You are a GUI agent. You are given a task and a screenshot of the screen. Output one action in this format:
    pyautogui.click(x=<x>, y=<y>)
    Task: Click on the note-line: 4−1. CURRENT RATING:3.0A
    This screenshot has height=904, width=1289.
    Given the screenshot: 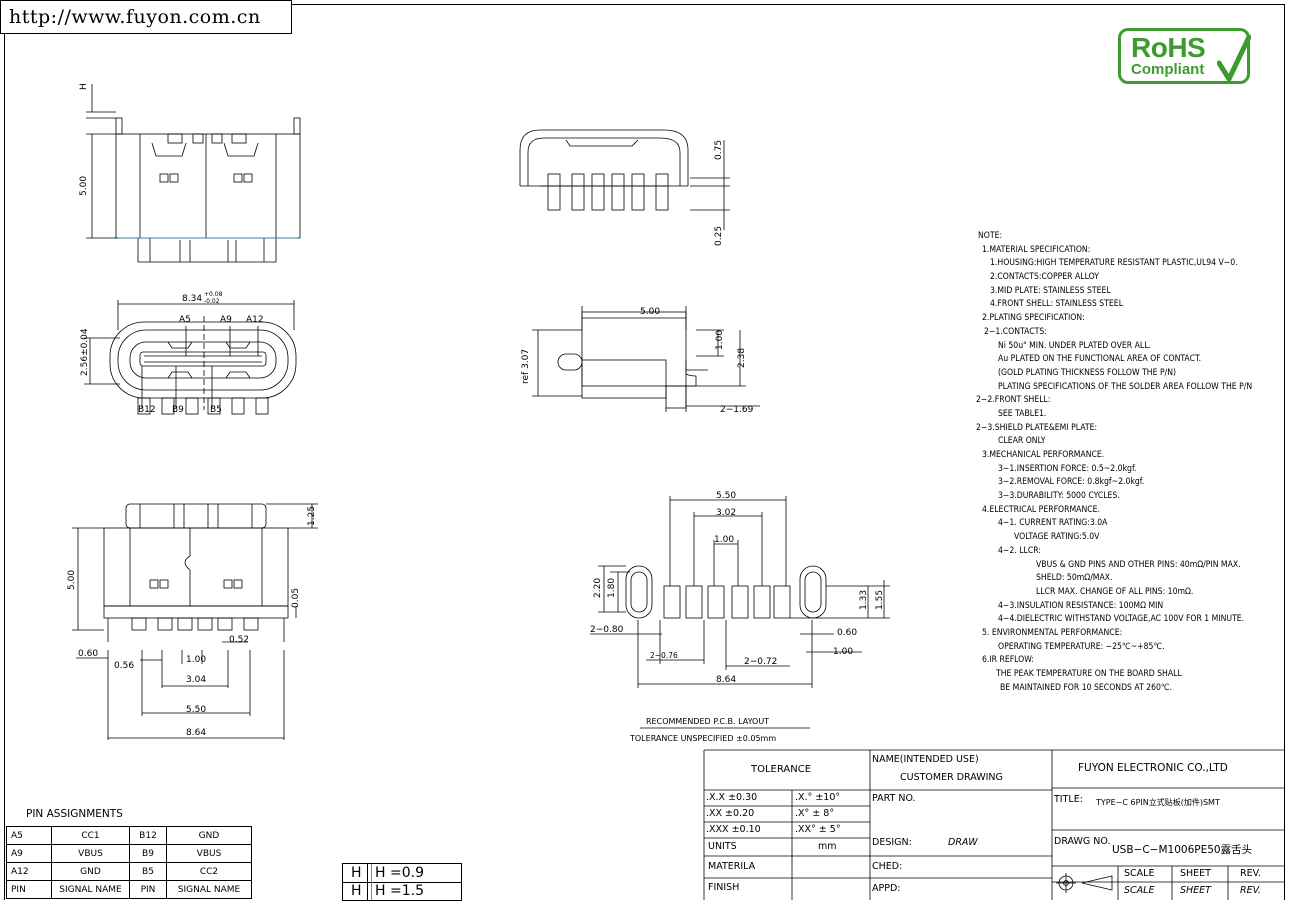 What is the action you would take?
    pyautogui.click(x=1053, y=523)
    